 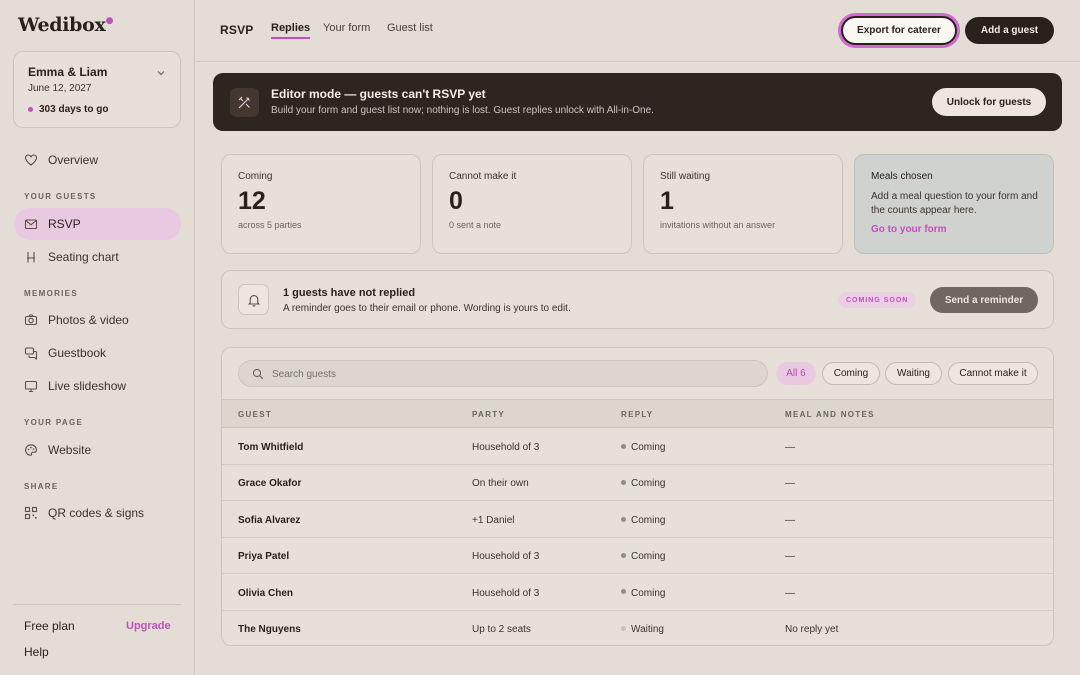 I want to click on stat-label: Meals chosen, so click(x=902, y=176).